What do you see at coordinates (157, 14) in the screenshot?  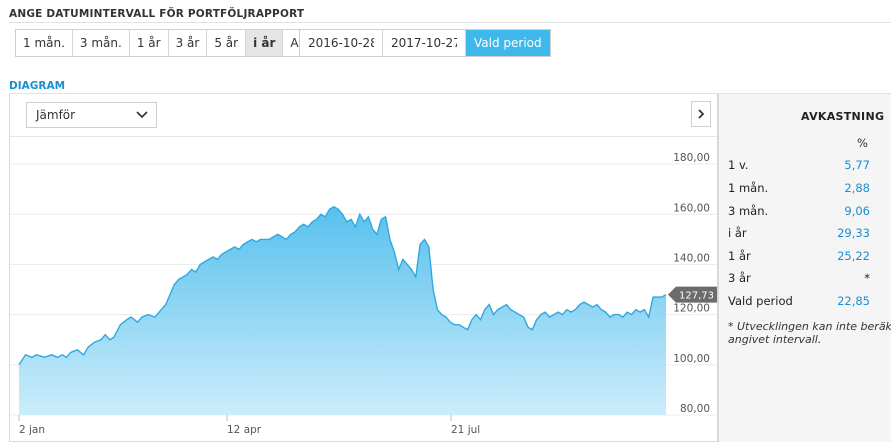 I see `page-title: ANGE DATUMINTERVALL FÖR PORTFÖLJRAPPORT` at bounding box center [157, 14].